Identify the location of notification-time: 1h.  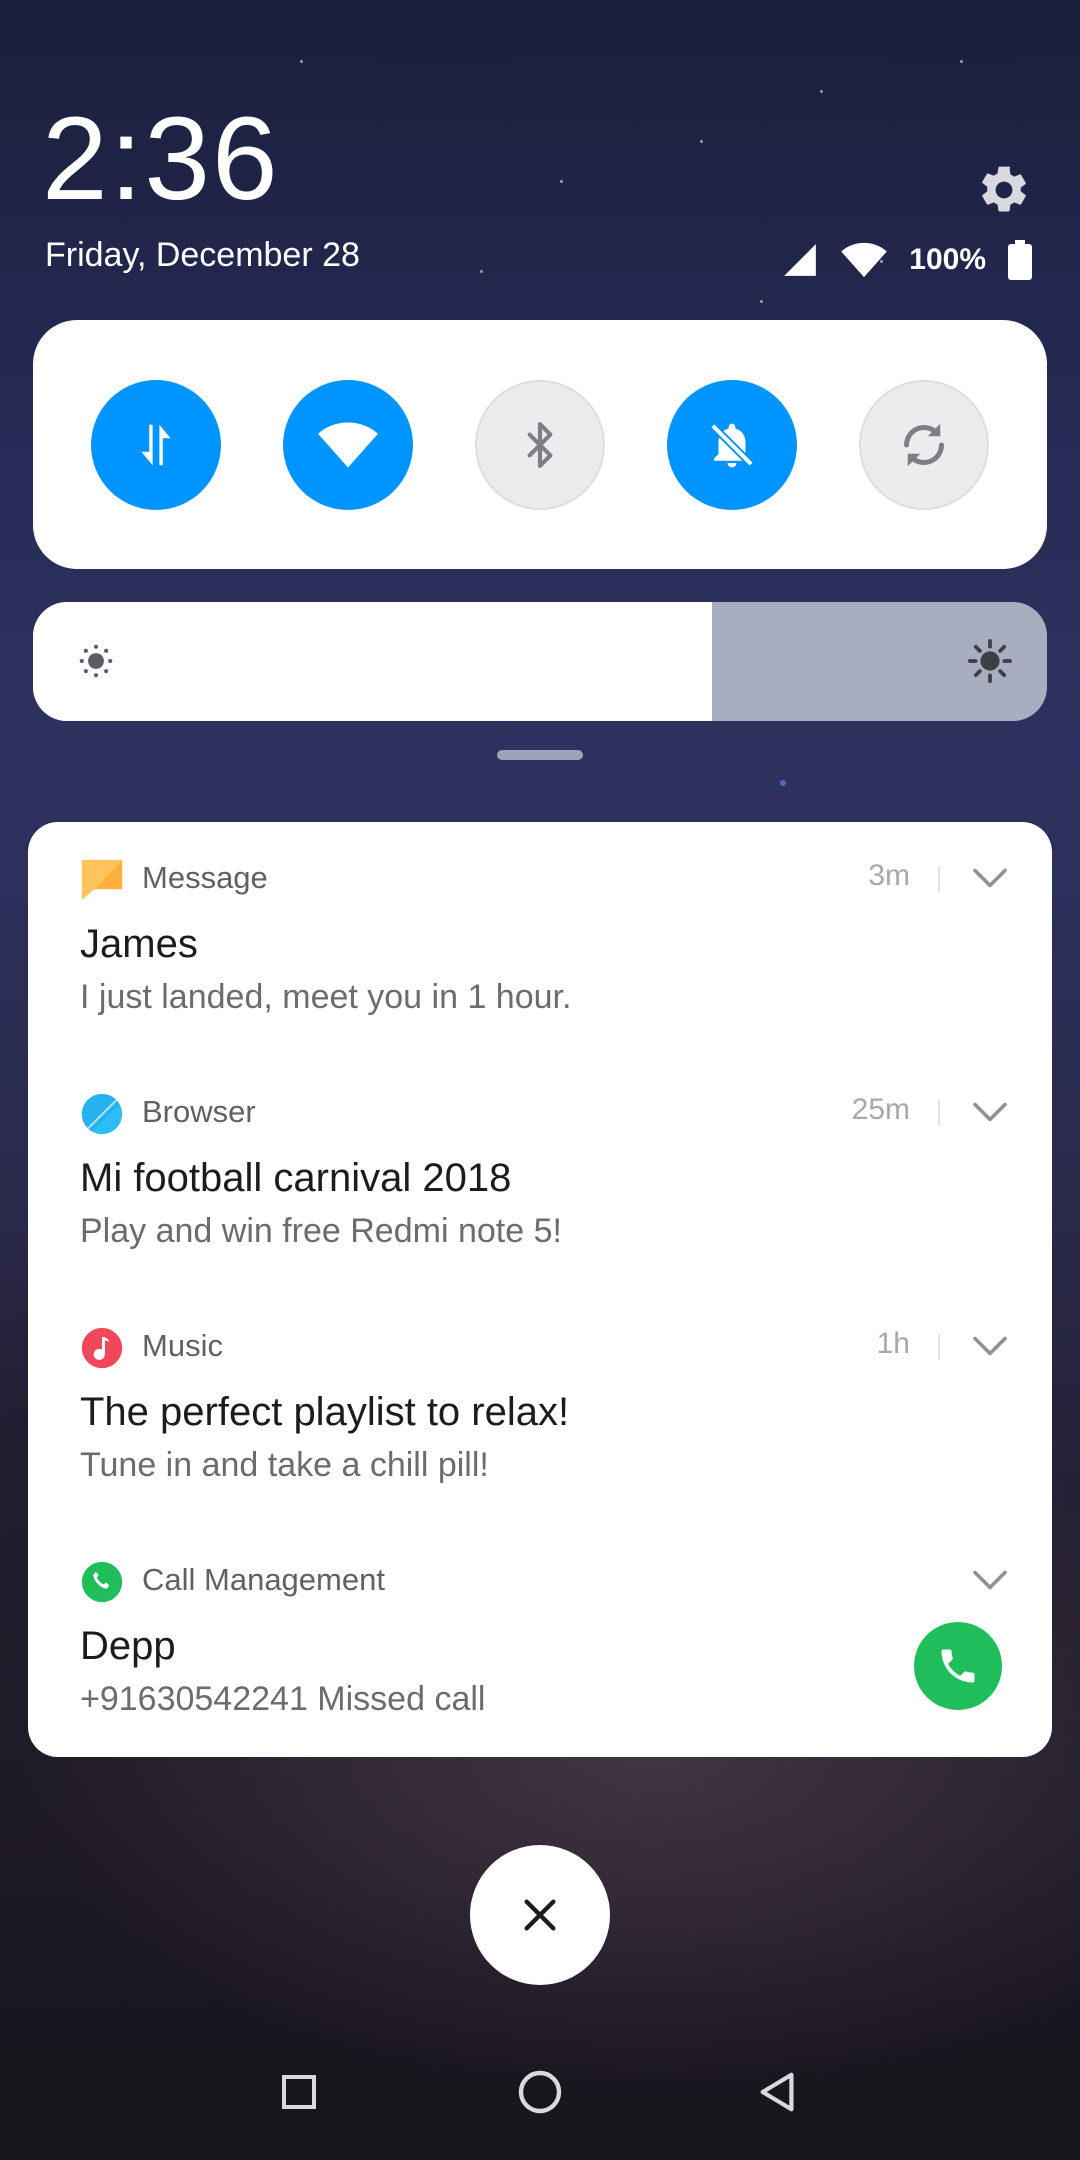
(893, 1343).